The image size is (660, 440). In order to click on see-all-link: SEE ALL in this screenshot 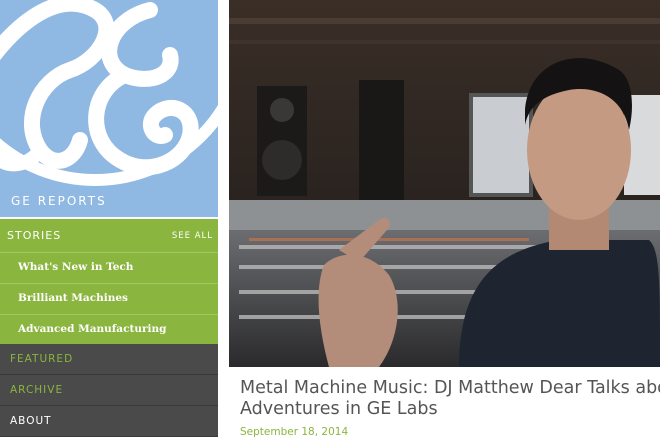, I will do `click(192, 236)`.